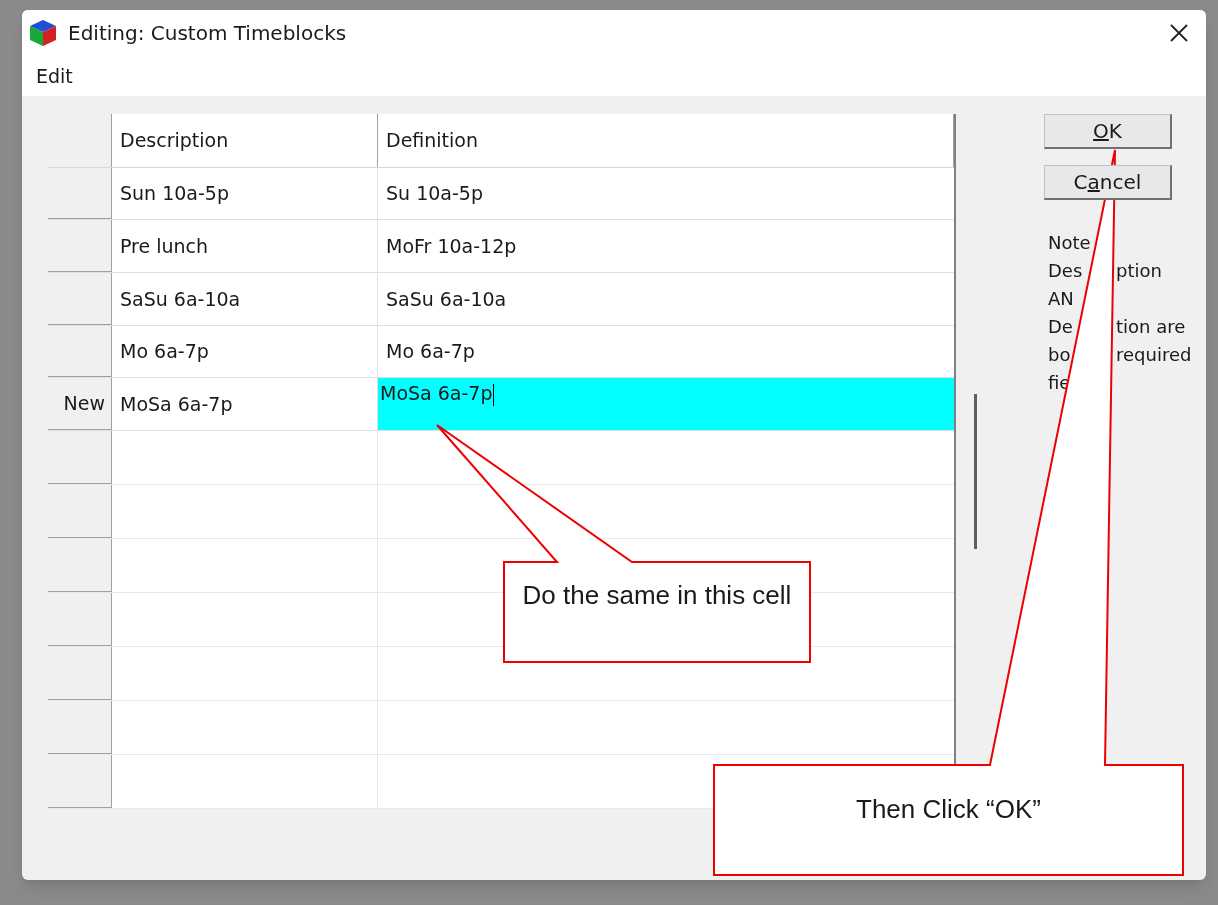 The image size is (1218, 905). Describe the element at coordinates (1108, 182) in the screenshot. I see `cancel-button: Cancel` at that location.